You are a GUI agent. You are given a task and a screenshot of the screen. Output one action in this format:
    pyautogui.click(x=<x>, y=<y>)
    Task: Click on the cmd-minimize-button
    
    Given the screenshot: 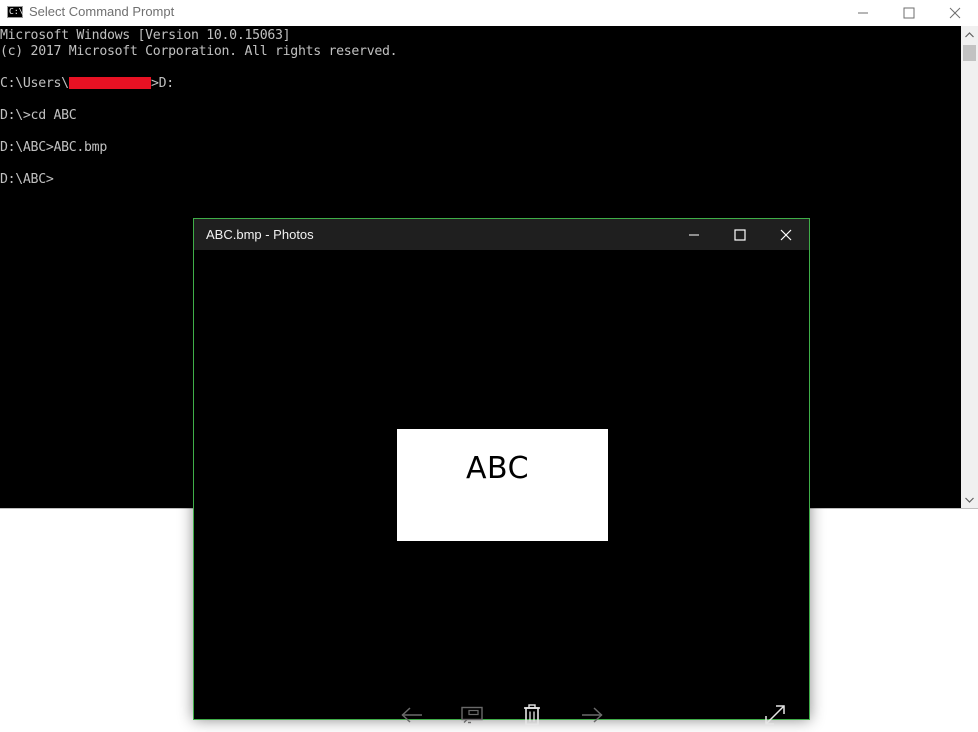 What is the action you would take?
    pyautogui.click(x=863, y=13)
    